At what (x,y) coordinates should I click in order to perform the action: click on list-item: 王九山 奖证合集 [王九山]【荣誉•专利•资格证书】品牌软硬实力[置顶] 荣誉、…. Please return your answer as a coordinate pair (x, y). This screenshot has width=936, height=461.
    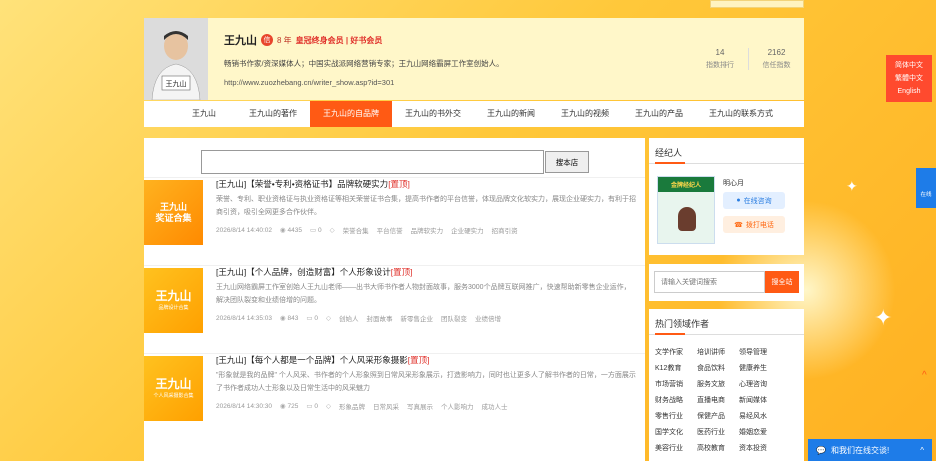
    Looking at the image, I should click on (394, 220).